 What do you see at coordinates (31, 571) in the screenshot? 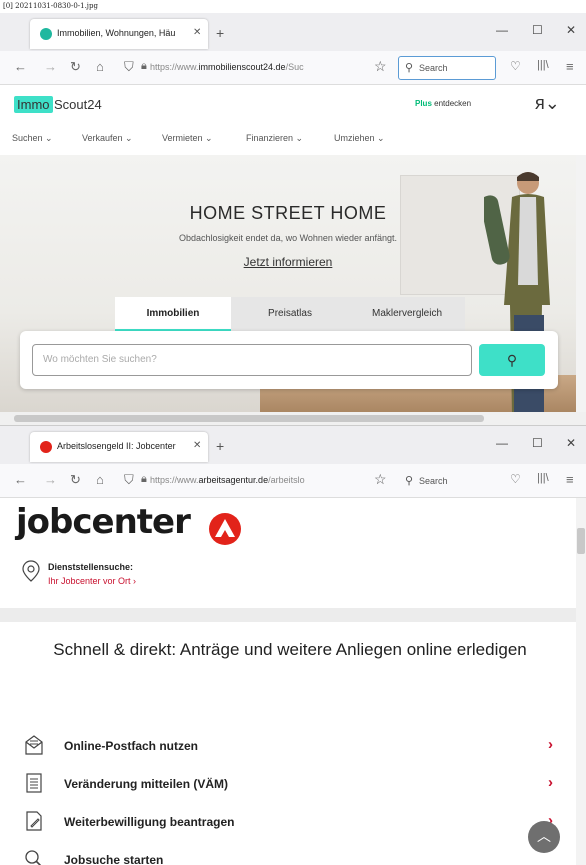
I see `location-pin-icon` at bounding box center [31, 571].